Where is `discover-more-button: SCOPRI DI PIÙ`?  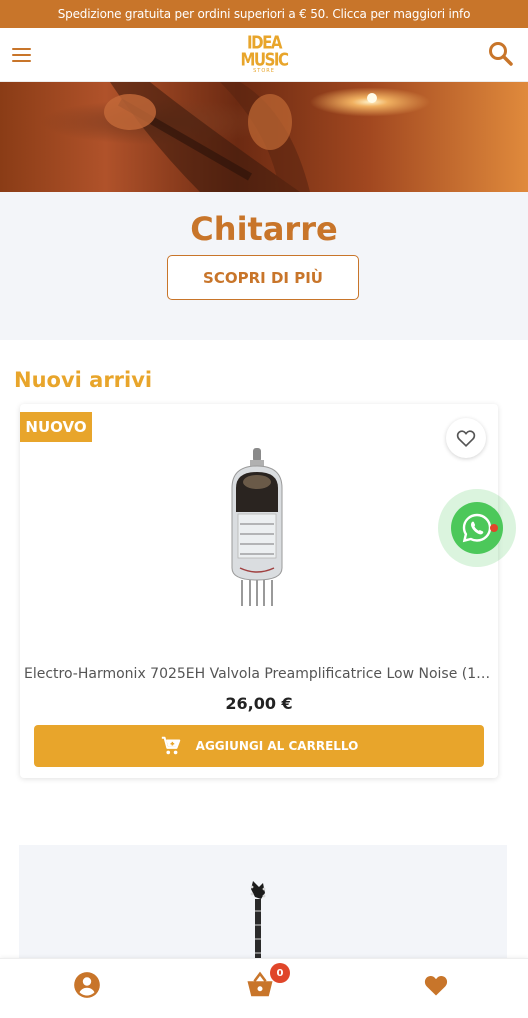
discover-more-button: SCOPRI DI PIÙ is located at coordinates (263, 277).